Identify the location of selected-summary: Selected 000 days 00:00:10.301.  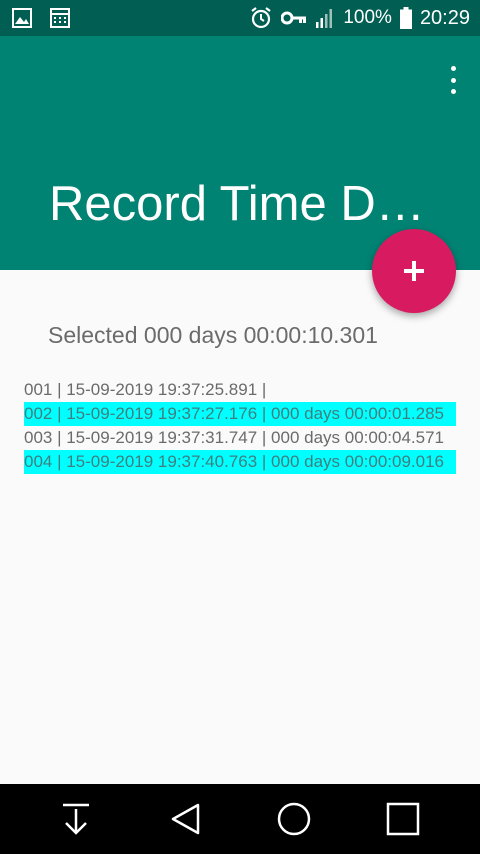
(213, 335).